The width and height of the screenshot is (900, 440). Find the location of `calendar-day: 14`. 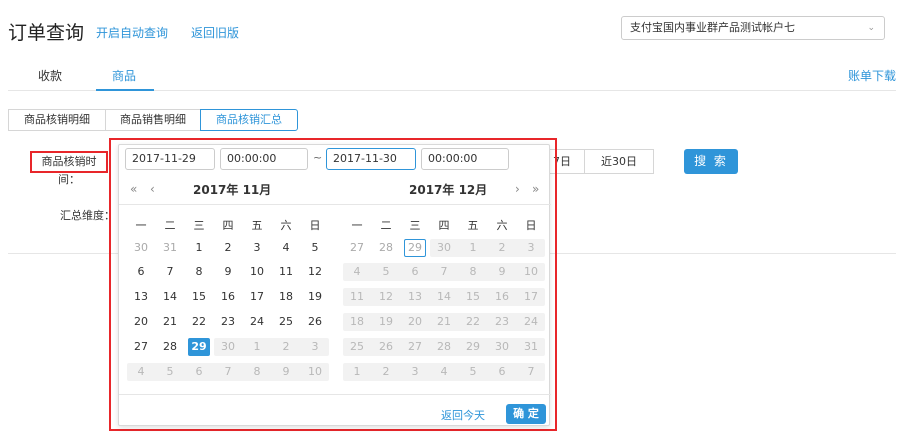

calendar-day: 14 is located at coordinates (170, 297).